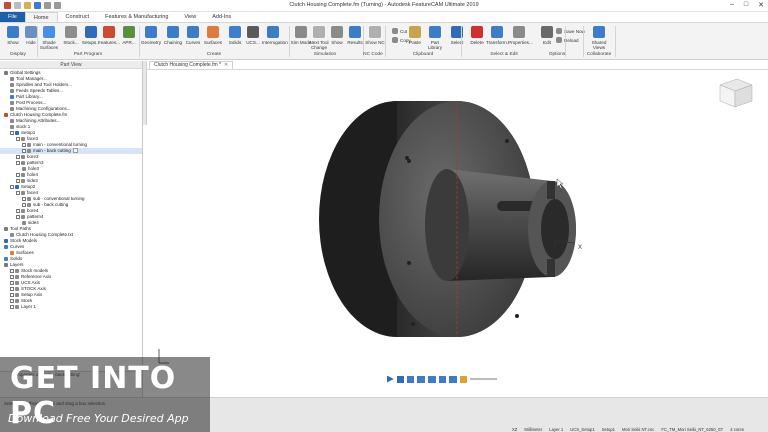 This screenshot has height=432, width=768. I want to click on sim-forward-icon, so click(442, 379).